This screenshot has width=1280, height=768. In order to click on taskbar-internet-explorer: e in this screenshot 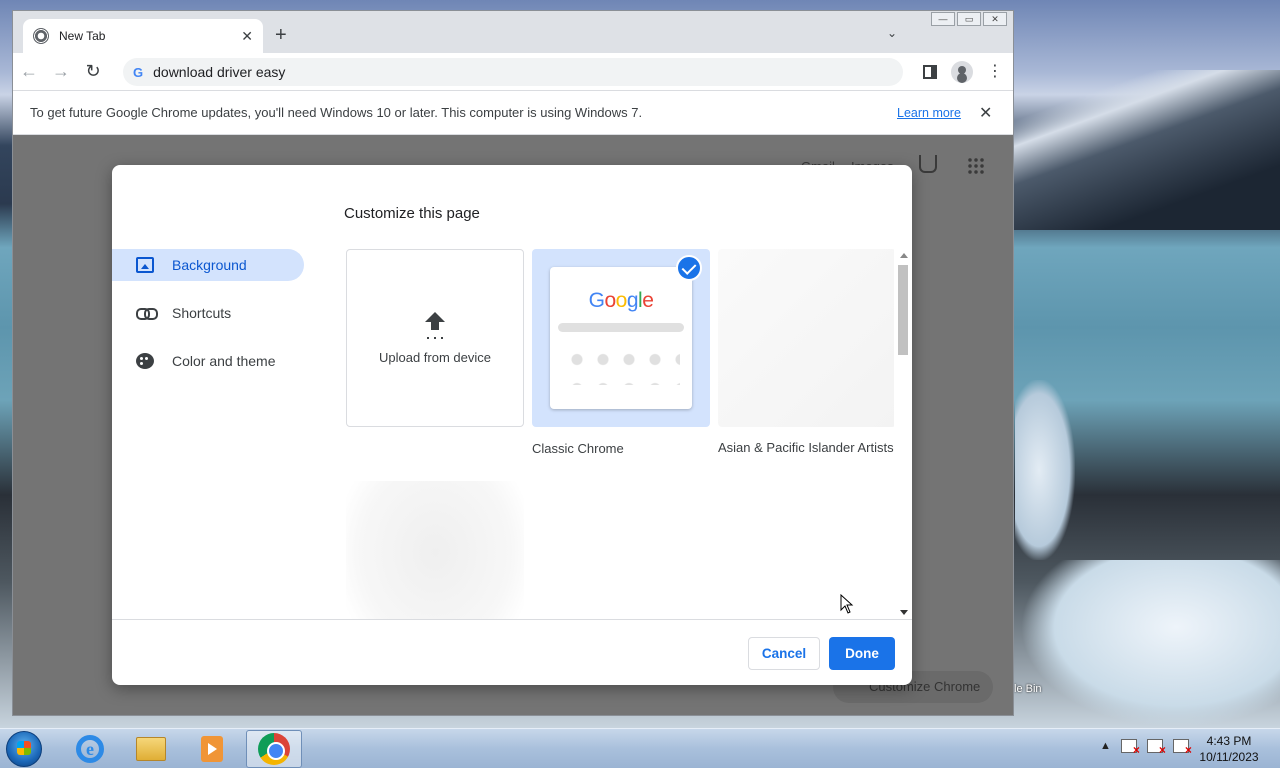, I will do `click(90, 749)`.